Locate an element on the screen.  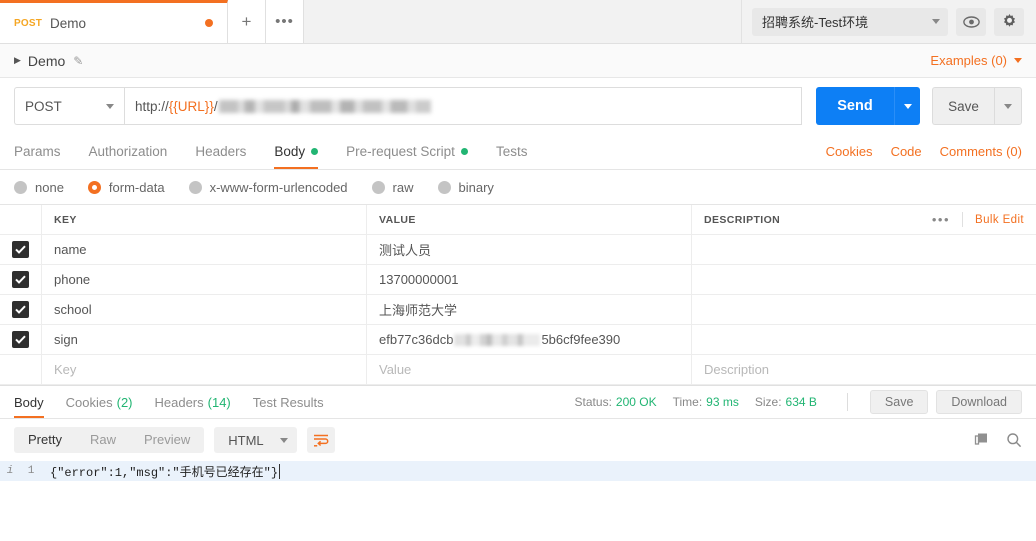
code-link: Code is located at coordinates (906, 151).